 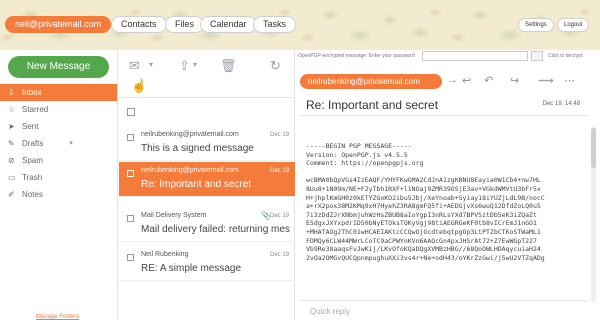 I want to click on reply-all-icon: ↶, so click(x=488, y=80).